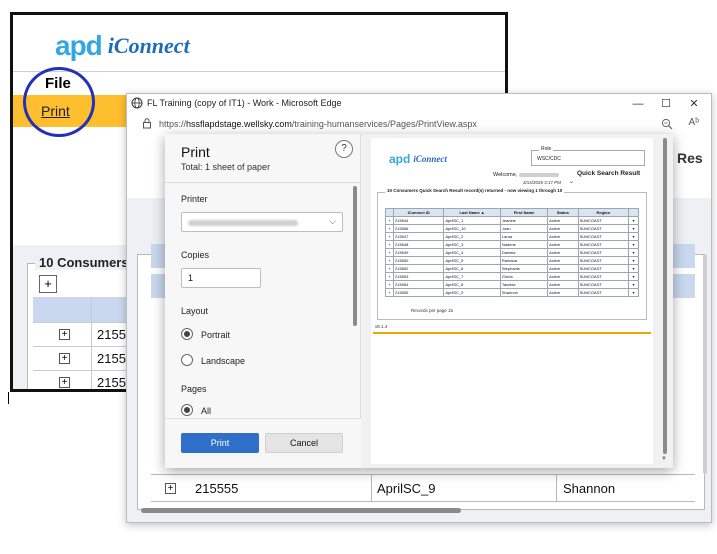 Image resolution: width=717 pixels, height=554 pixels. What do you see at coordinates (472, 228) in the screenshot?
I see `row-last-name: AprilSC_10` at bounding box center [472, 228].